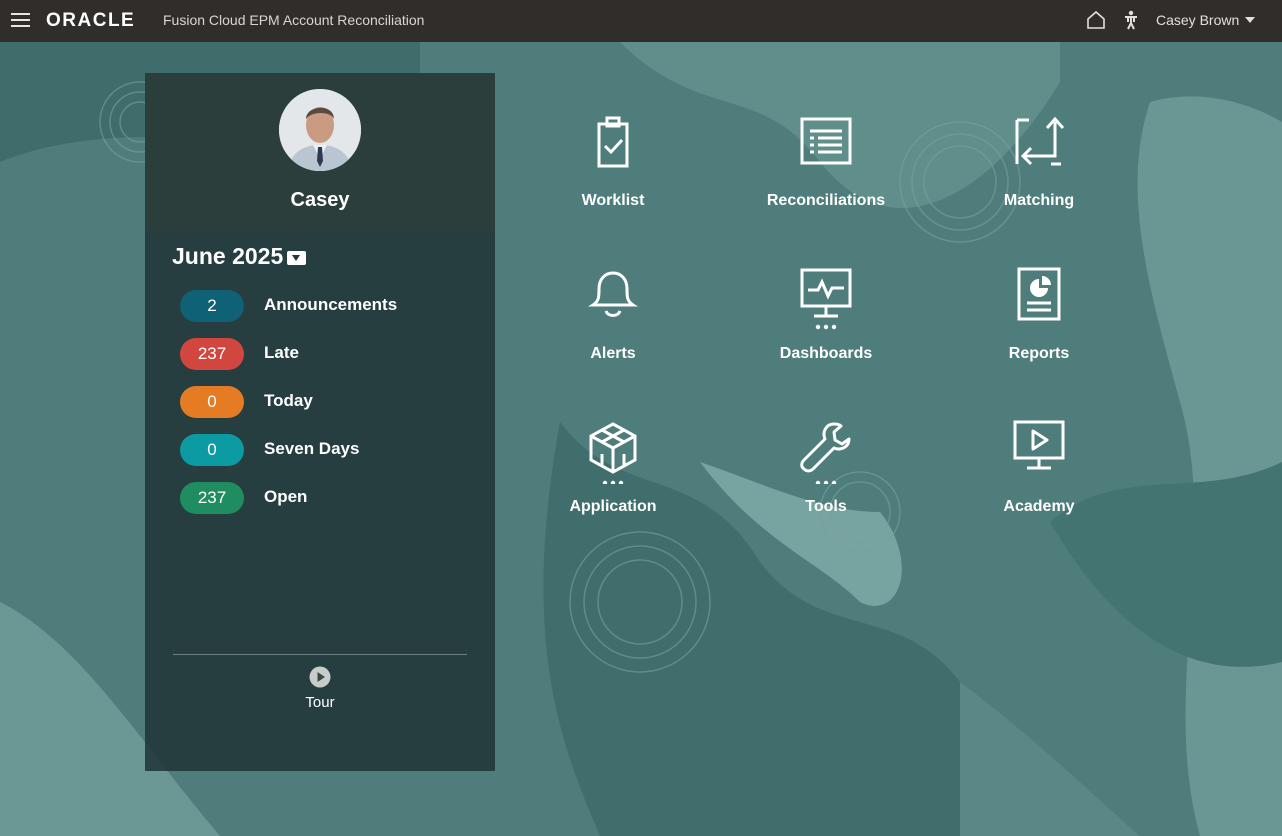  Describe the element at coordinates (1039, 506) in the screenshot. I see `tile-label: Academy` at that location.